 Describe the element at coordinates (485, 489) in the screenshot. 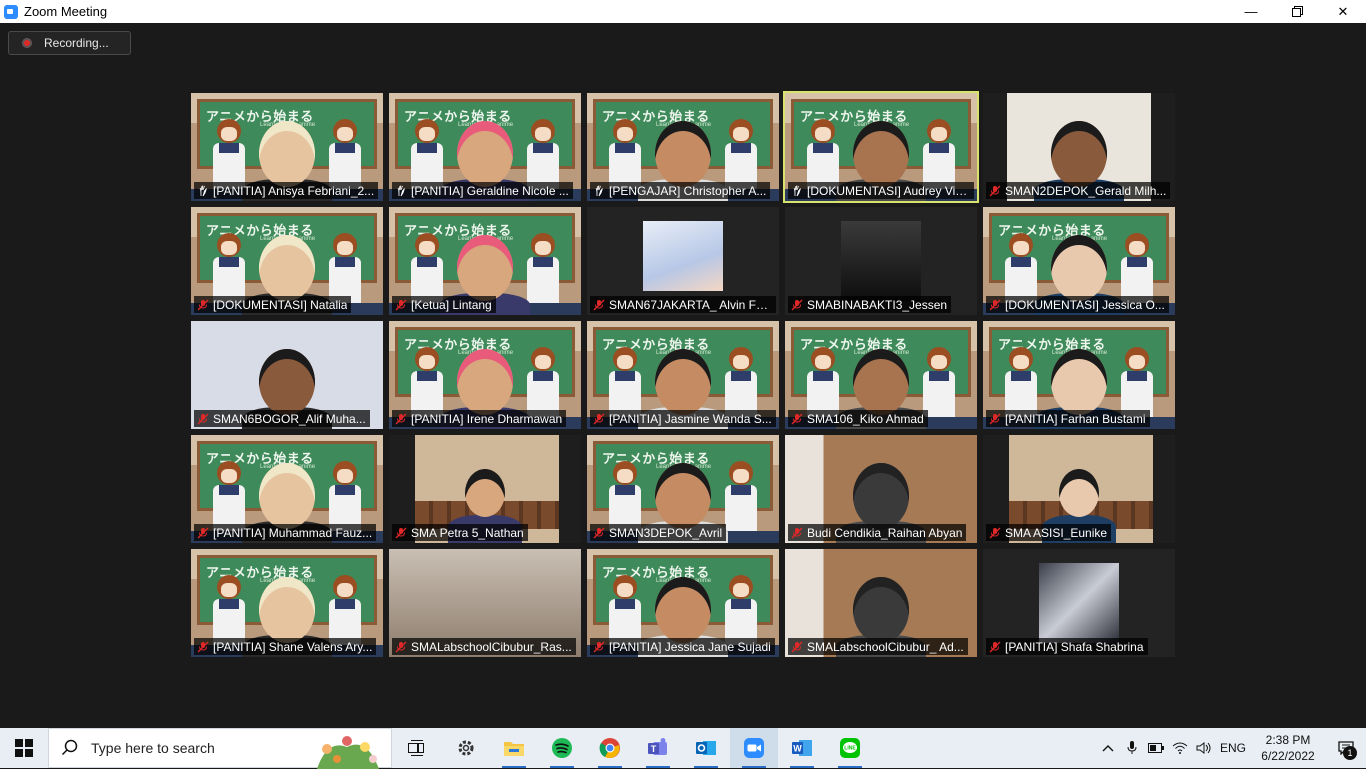

I see `participant-tile: SMA Petra 5_Nathan` at that location.